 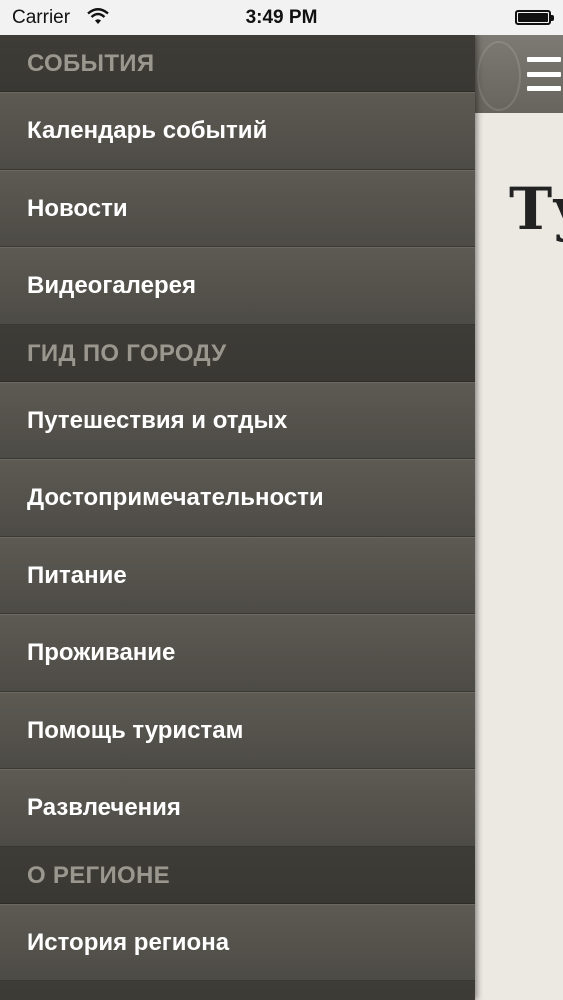 I want to click on hamburger-menu-icon, so click(x=543, y=74).